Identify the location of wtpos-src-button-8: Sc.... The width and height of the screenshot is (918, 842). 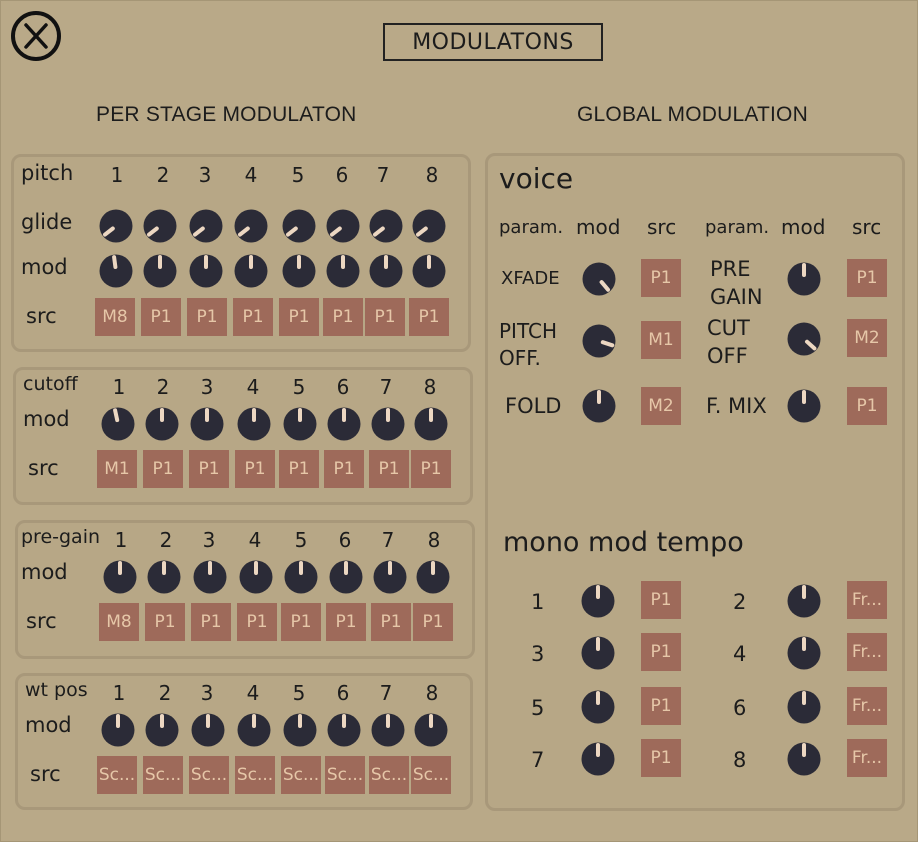
(431, 775).